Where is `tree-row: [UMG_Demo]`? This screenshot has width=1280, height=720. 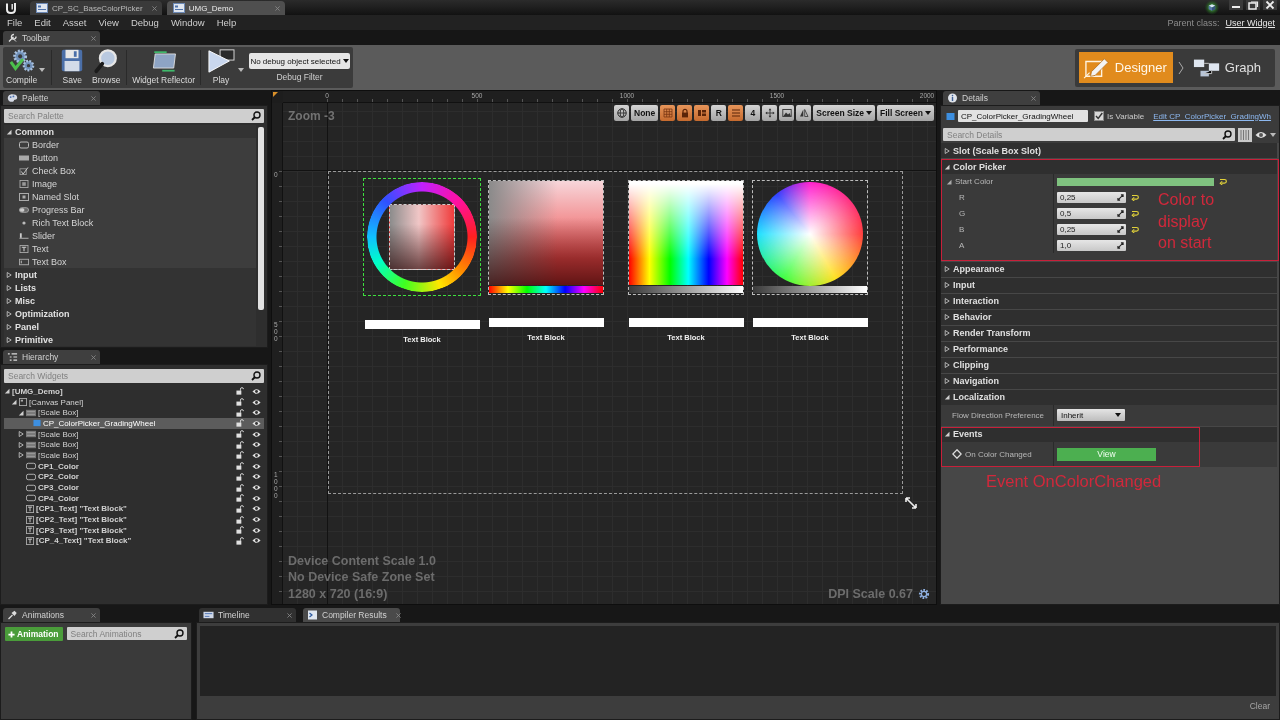 tree-row: [UMG_Demo] is located at coordinates (134, 391).